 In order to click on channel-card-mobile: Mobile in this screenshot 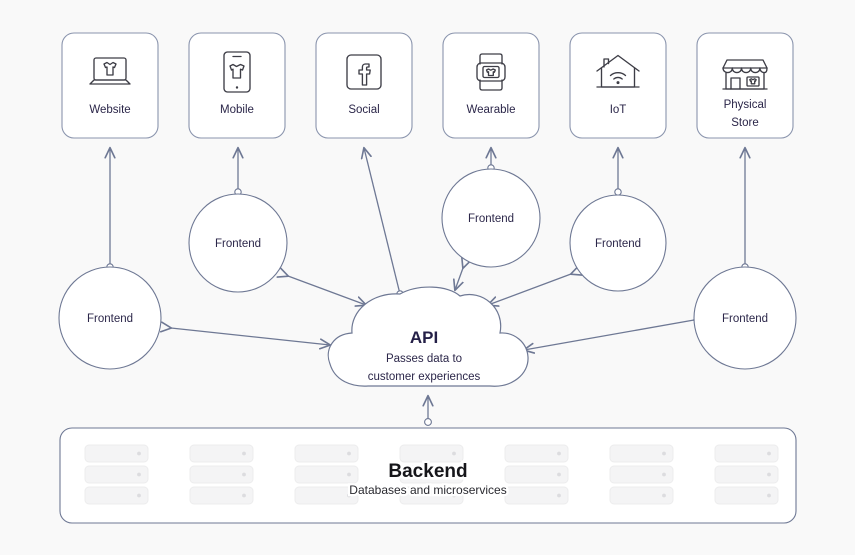, I will do `click(237, 85)`.